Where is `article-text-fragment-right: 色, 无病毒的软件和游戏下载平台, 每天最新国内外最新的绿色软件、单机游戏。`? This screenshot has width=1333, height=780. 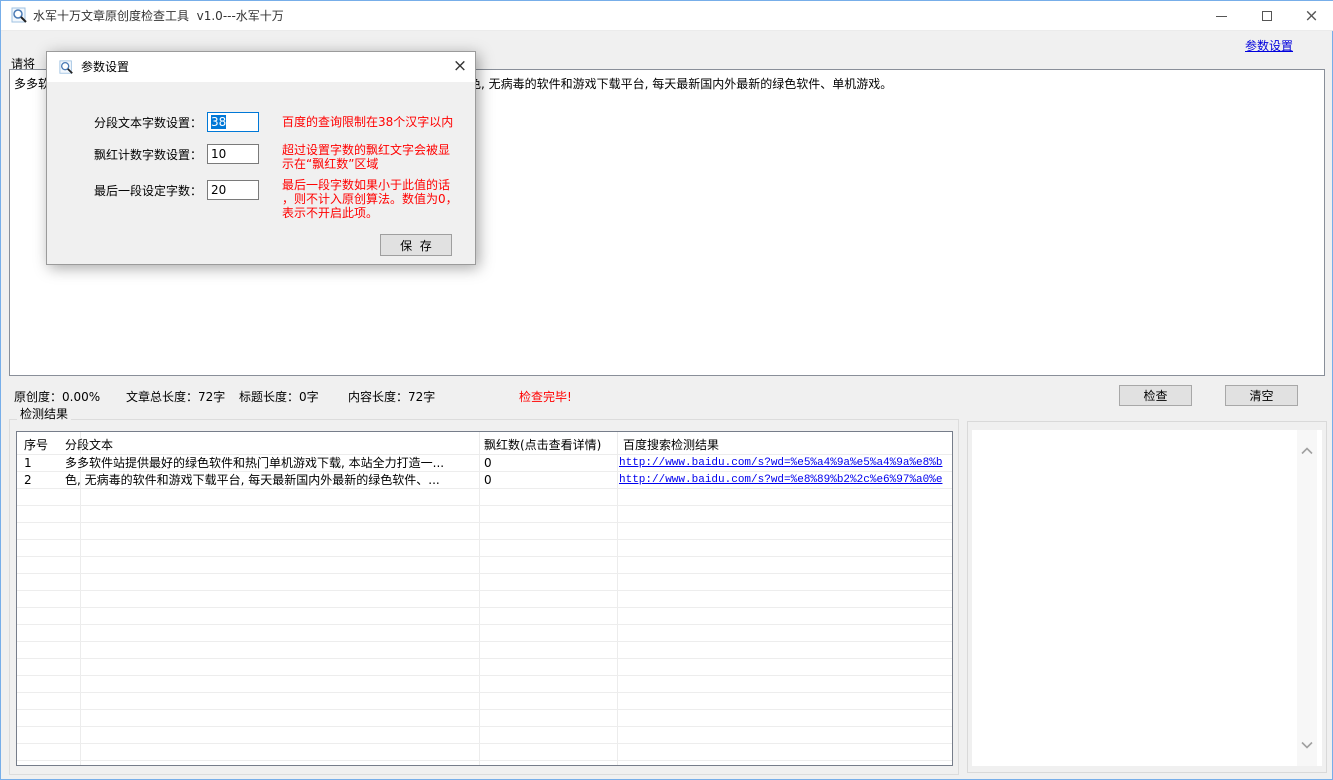
article-text-fragment-right: 色, 无病毒的软件和游戏下载平台, 每天最新国内外最新的绿色软件、单机游戏。 is located at coordinates (681, 84).